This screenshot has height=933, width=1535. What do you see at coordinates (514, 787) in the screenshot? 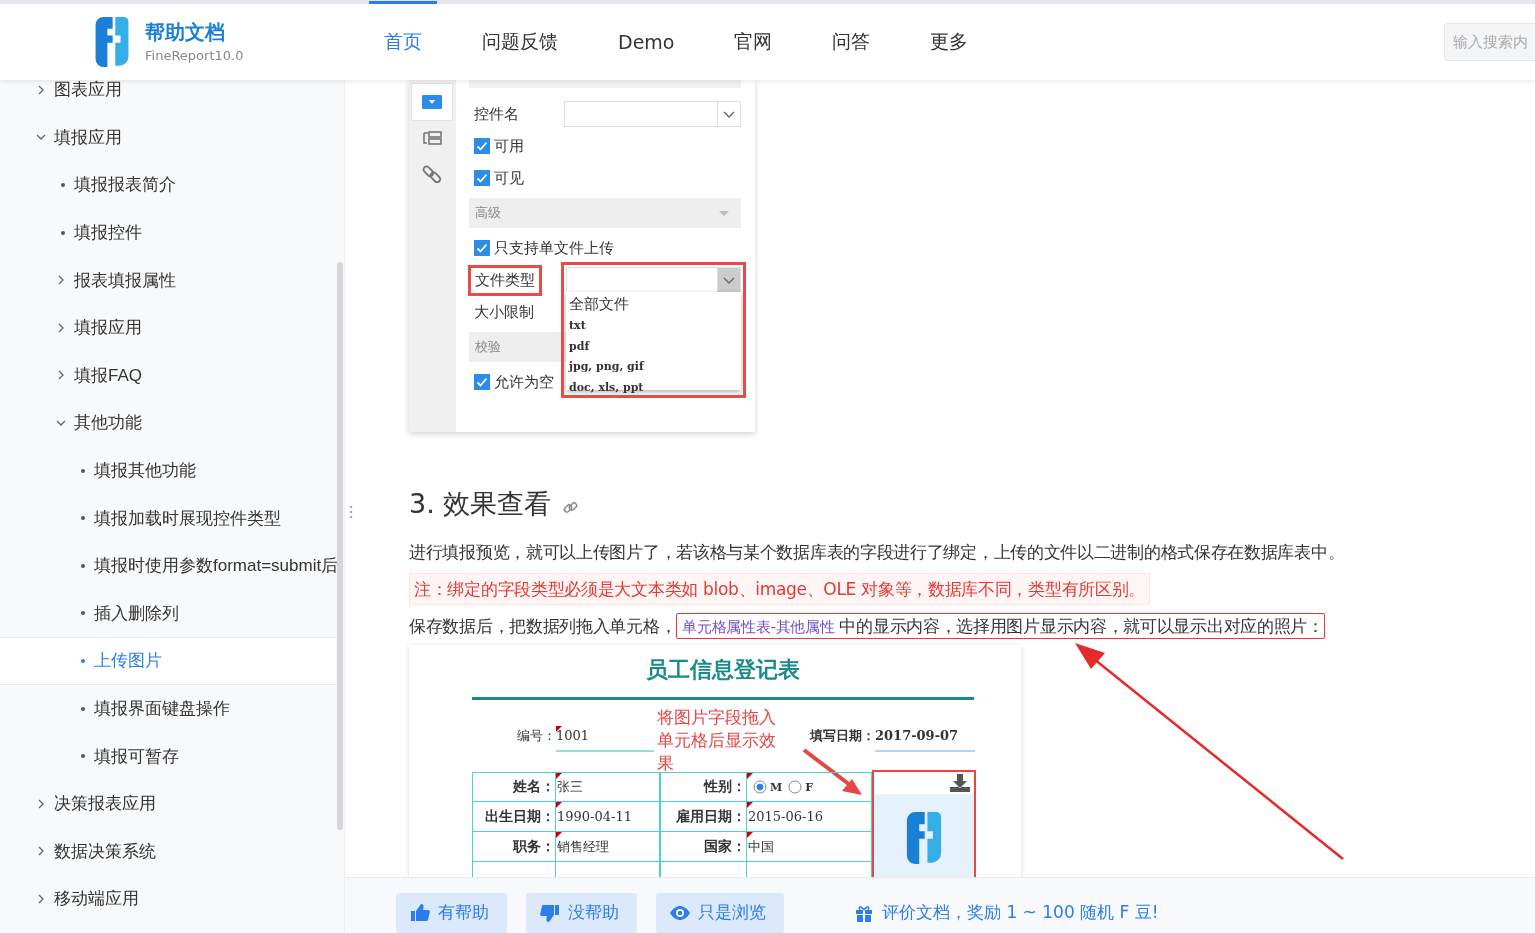
I see `table-cell: 姓名：` at bounding box center [514, 787].